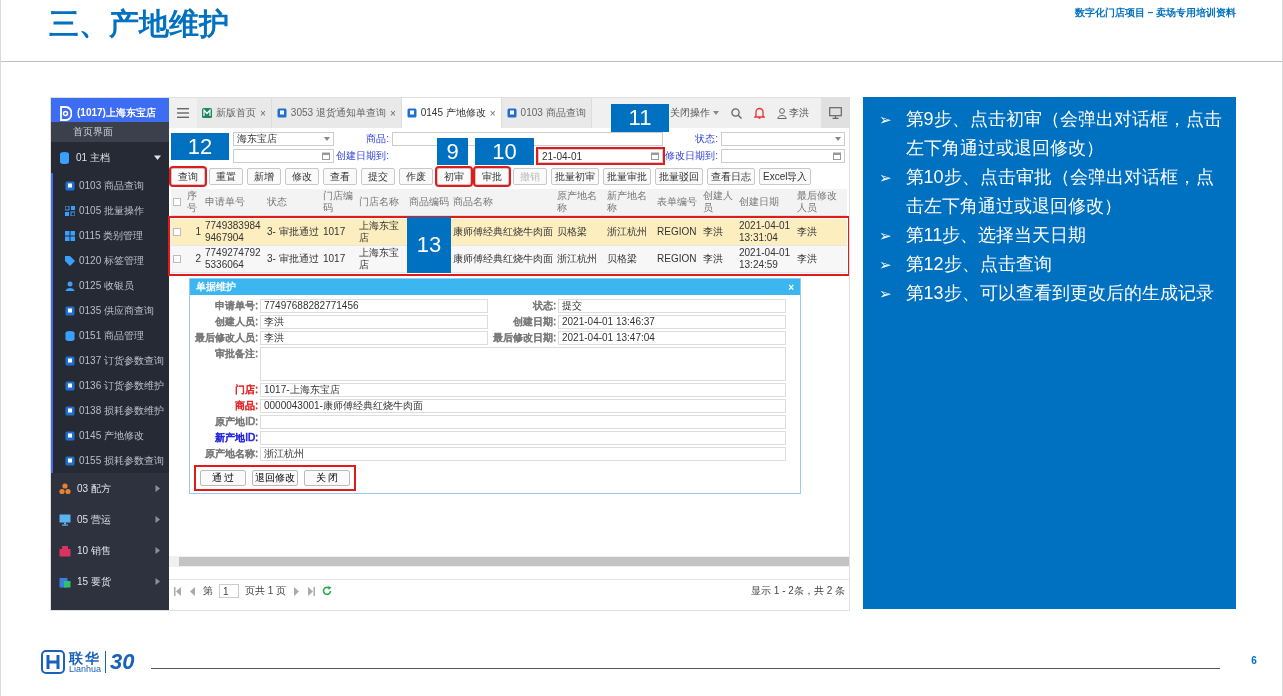 The image size is (1283, 696). Describe the element at coordinates (546, 113) in the screenshot. I see `tab: 0103 商品查询` at that location.